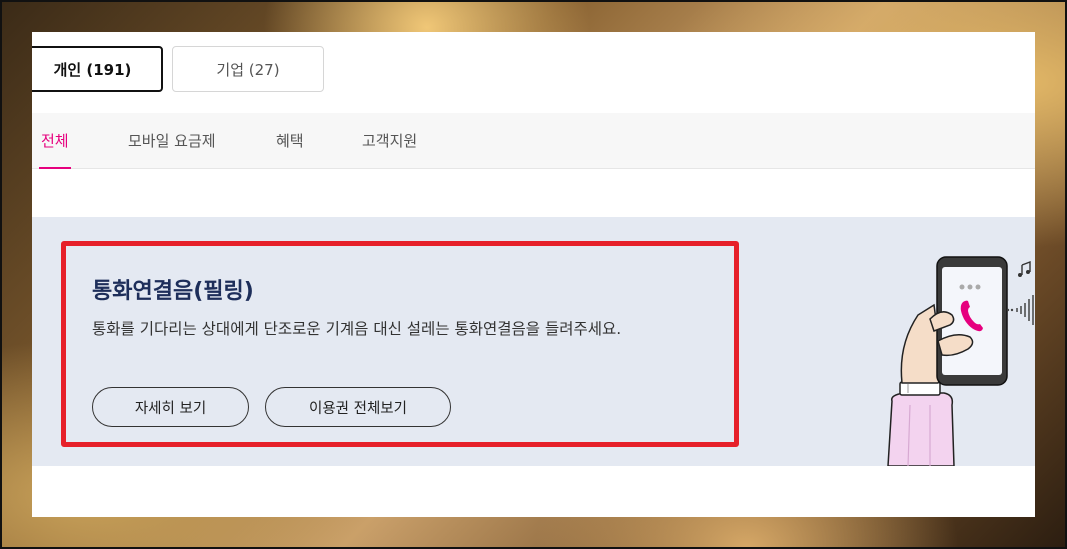 This screenshot has width=1067, height=549. Describe the element at coordinates (55, 141) in the screenshot. I see `tab-all: 전체` at that location.